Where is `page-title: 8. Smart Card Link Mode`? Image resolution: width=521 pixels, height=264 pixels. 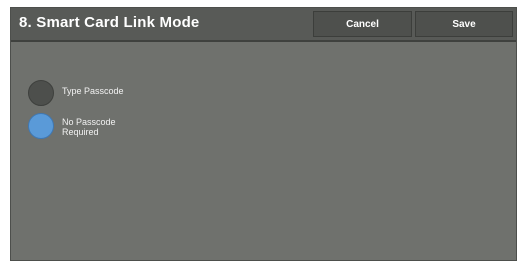
page-title: 8. Smart Card Link Mode is located at coordinates (109, 22).